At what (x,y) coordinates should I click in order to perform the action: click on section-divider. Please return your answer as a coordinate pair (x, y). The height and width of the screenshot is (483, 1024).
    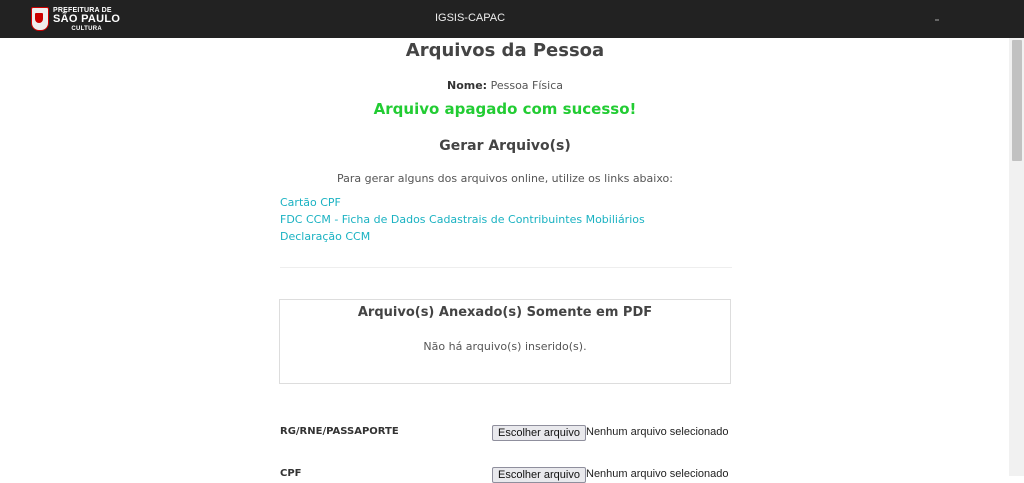
    Looking at the image, I should click on (506, 267).